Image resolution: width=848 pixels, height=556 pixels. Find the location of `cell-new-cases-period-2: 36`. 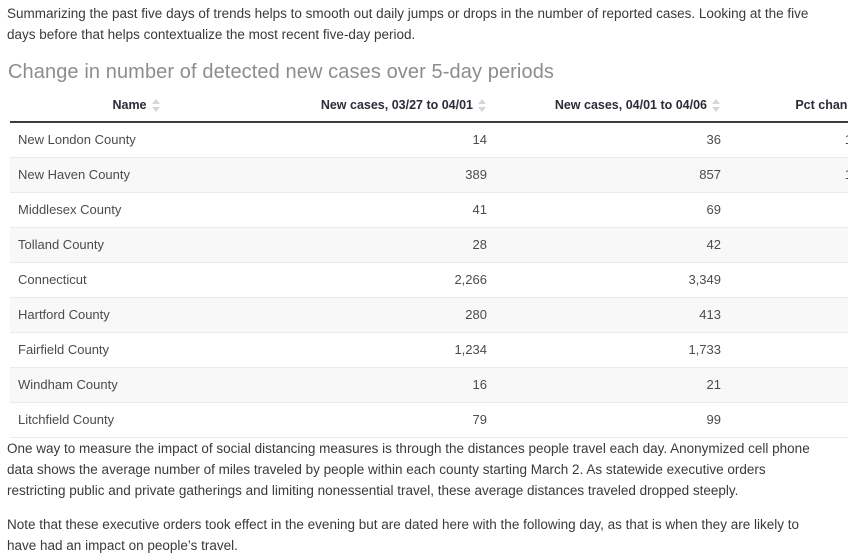

cell-new-cases-period-2: 36 is located at coordinates (612, 140).